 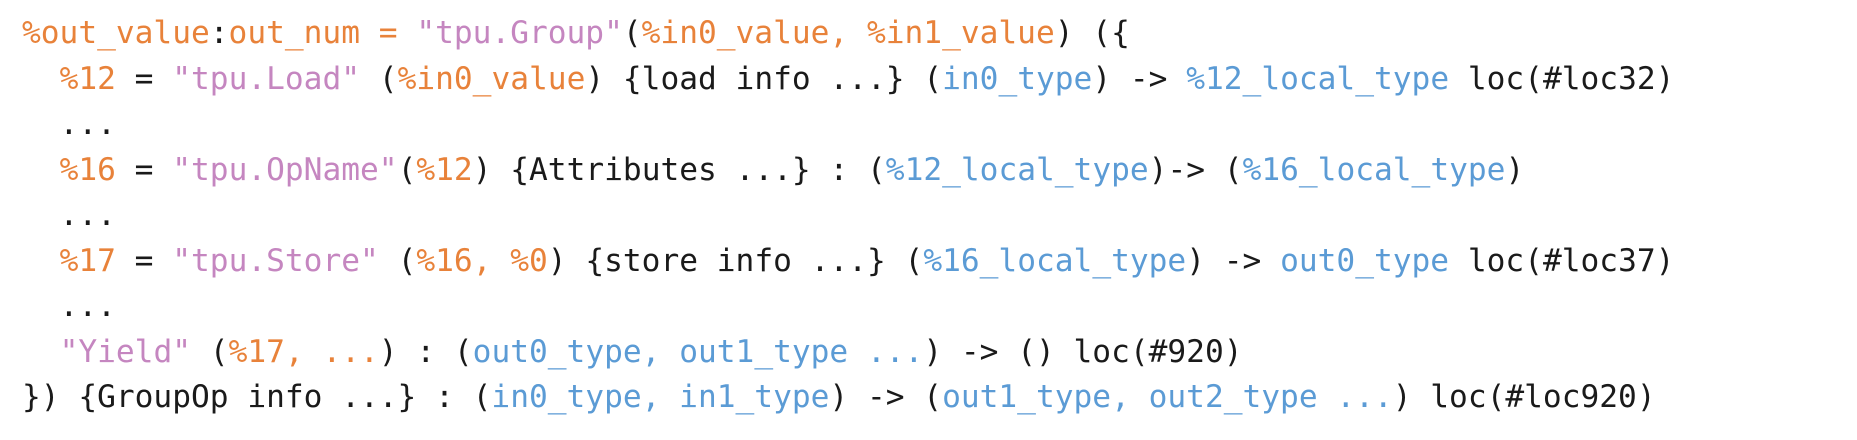 I want to click on code-token: }) {GroupOp info ...} : (, so click(x=257, y=397).